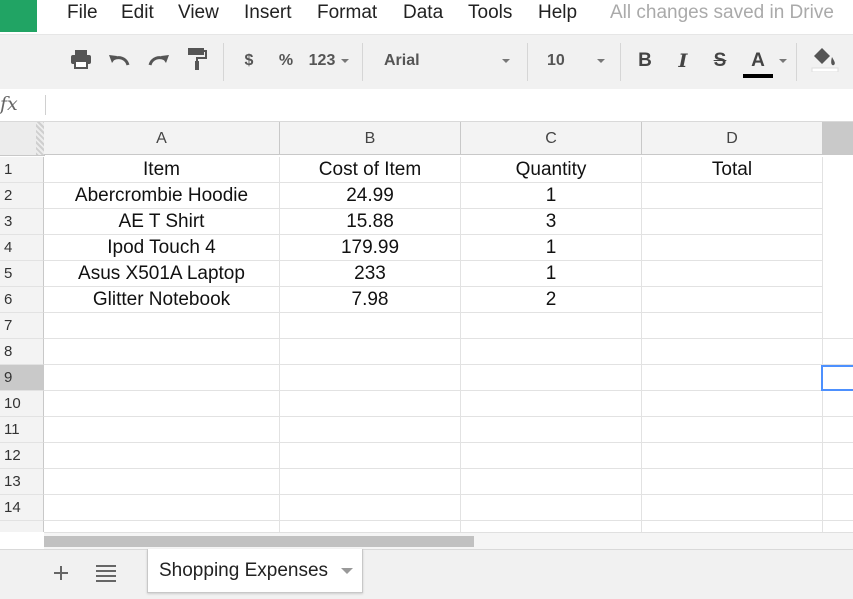 This screenshot has height=599, width=853. I want to click on redo-button, so click(158, 61).